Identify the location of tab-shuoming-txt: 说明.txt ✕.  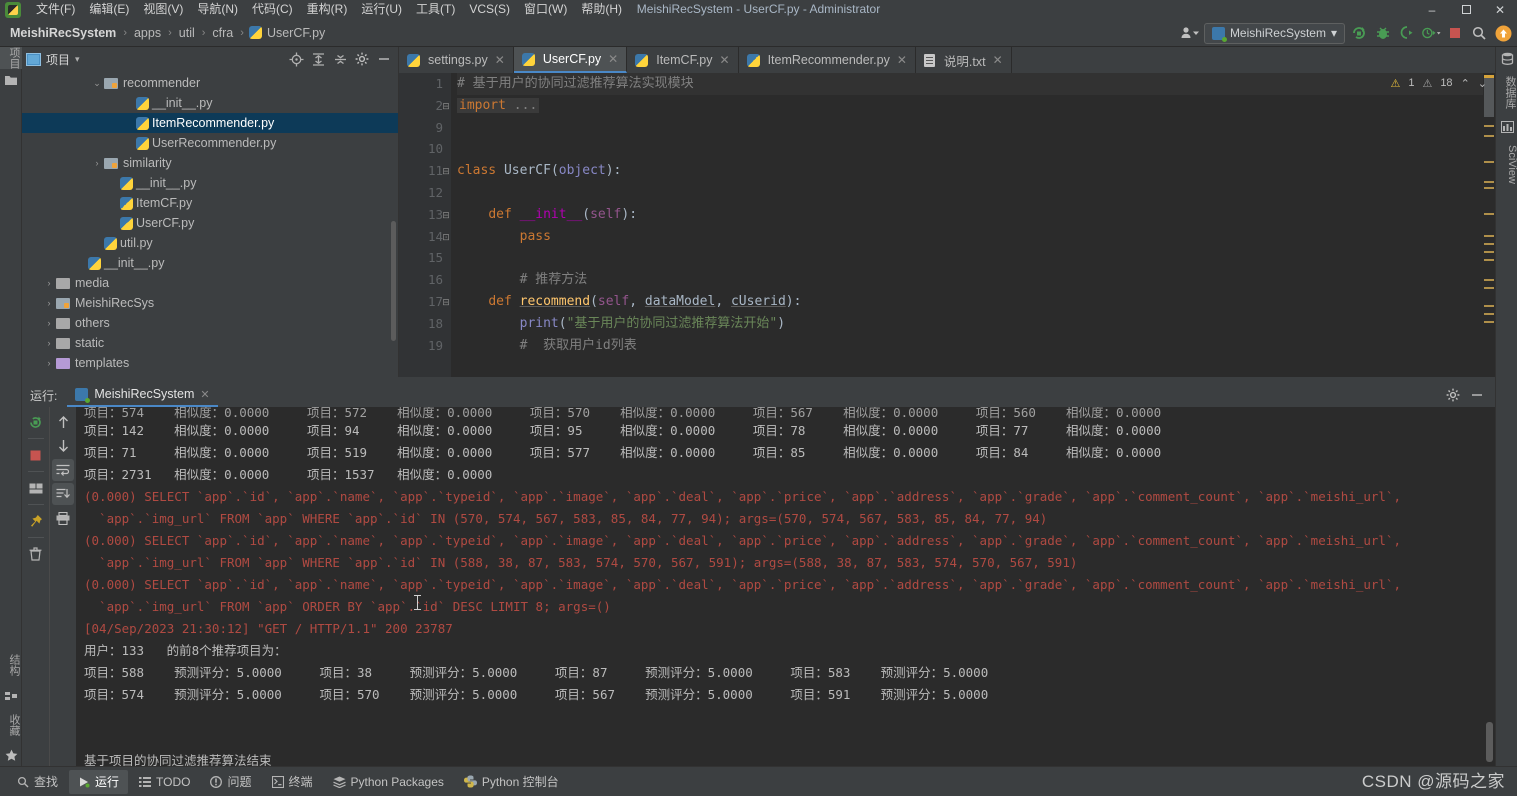
(964, 60).